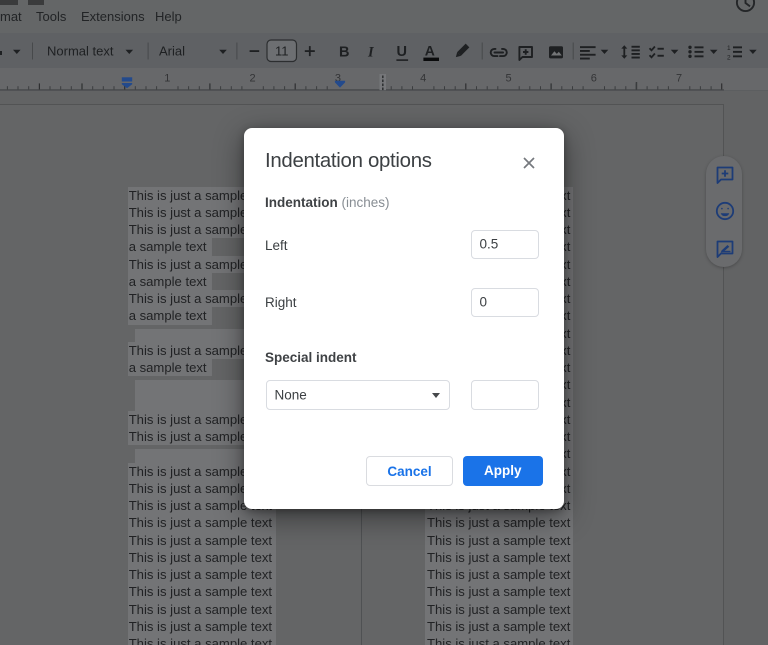 The image size is (768, 645). I want to click on svg-text: 6, so click(594, 79).